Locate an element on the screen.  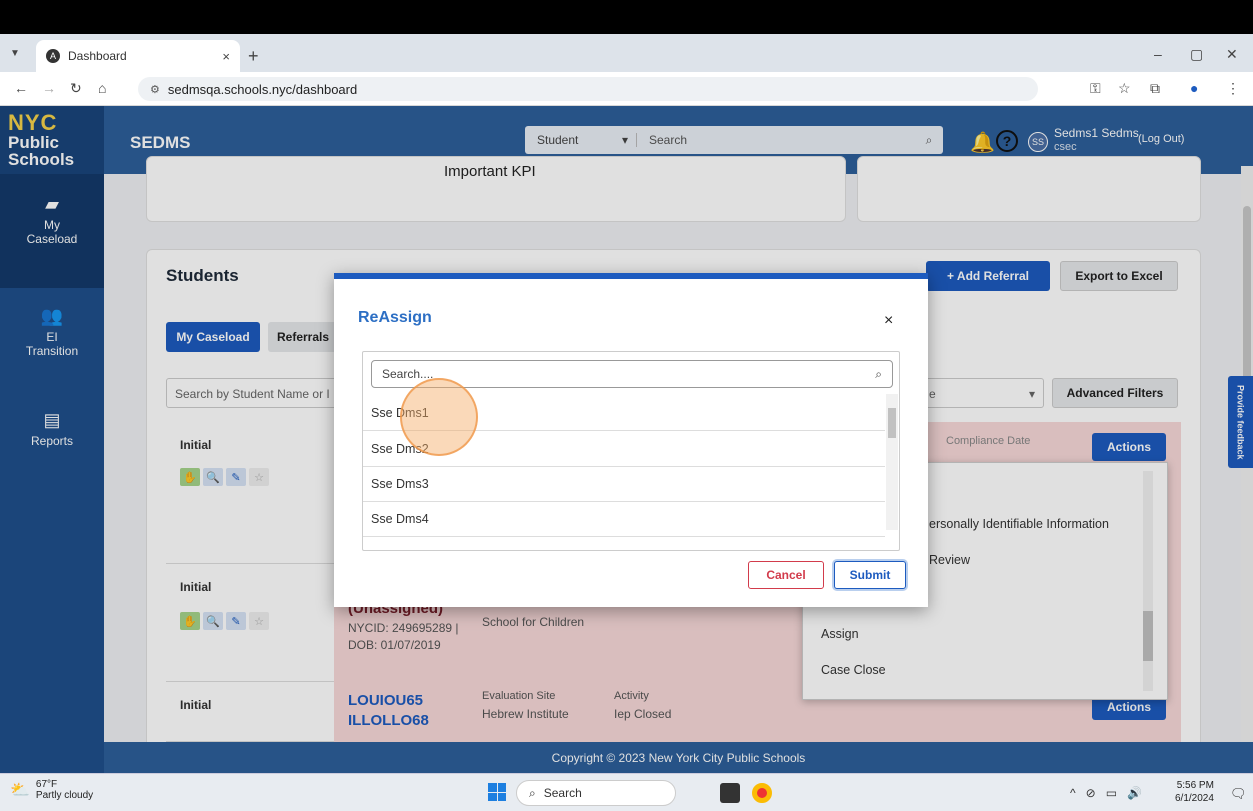
clock-time: 5:56 PM is located at coordinates (1195, 785).